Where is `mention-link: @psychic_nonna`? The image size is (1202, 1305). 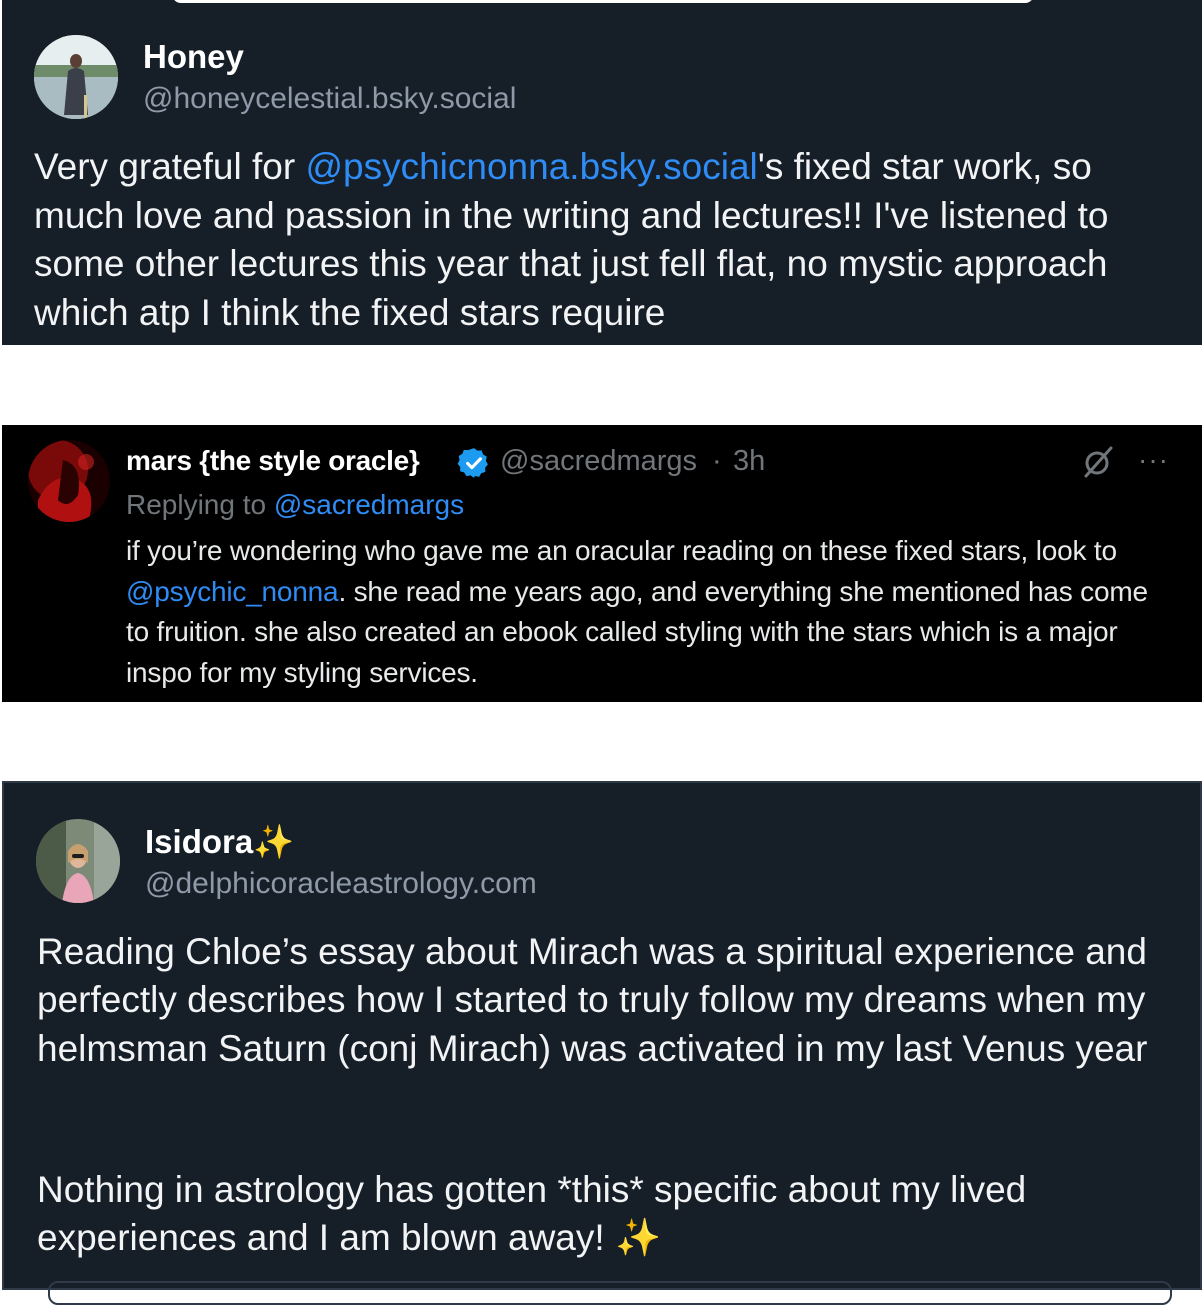
mention-link: @psychic_nonna is located at coordinates (232, 591).